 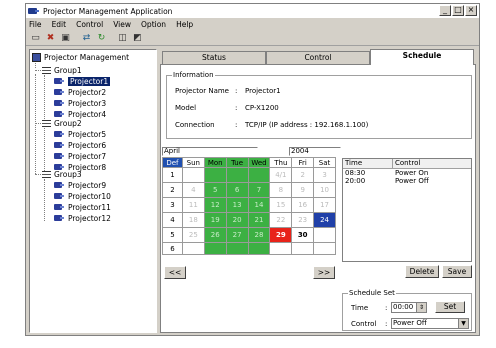 I want to click on group-icon, so click(x=46, y=70).